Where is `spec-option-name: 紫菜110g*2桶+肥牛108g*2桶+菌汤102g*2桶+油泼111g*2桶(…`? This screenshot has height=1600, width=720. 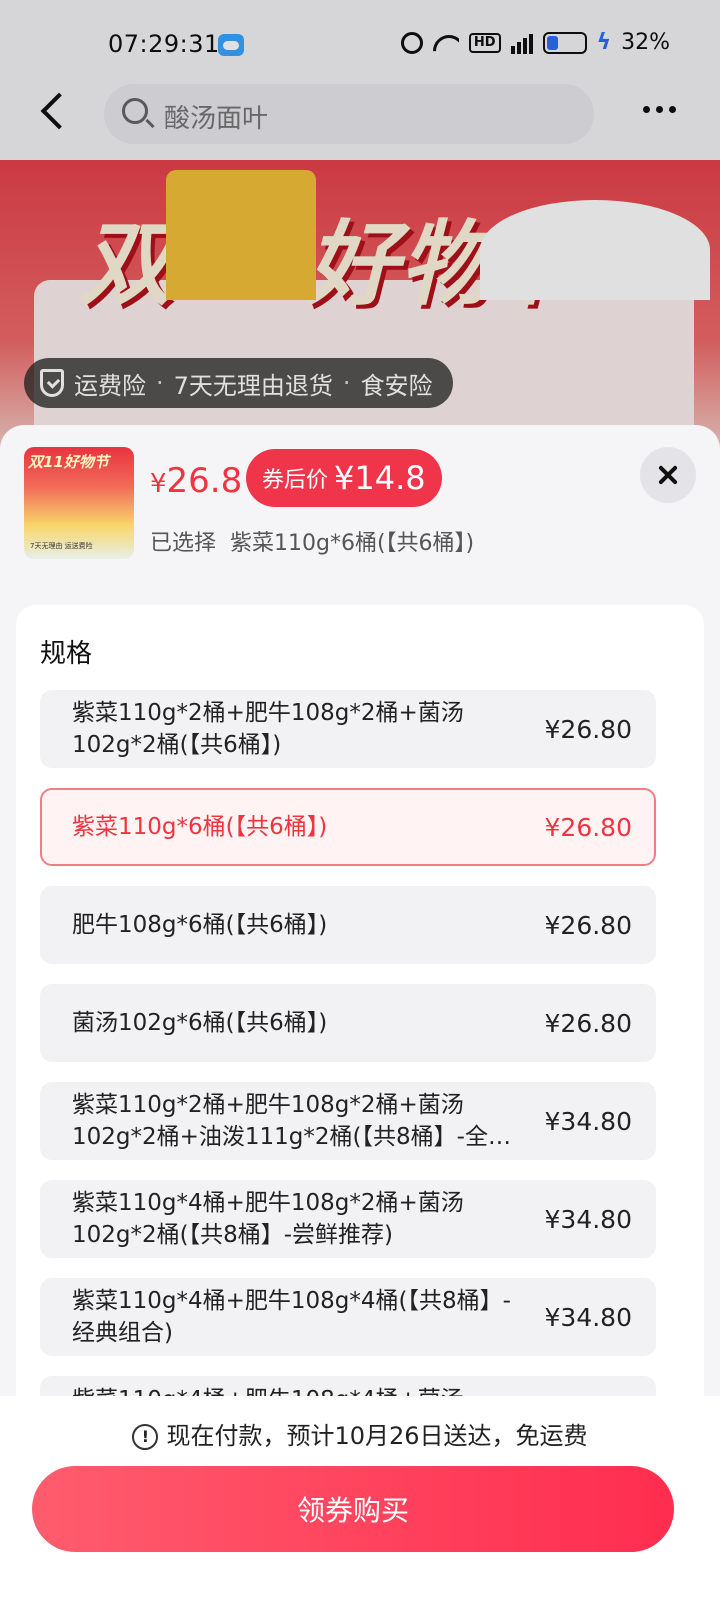 spec-option-name: 紫菜110g*2桶+肥牛108g*2桶+菌汤102g*2桶+油泼111g*2桶(… is located at coordinates (291, 1121).